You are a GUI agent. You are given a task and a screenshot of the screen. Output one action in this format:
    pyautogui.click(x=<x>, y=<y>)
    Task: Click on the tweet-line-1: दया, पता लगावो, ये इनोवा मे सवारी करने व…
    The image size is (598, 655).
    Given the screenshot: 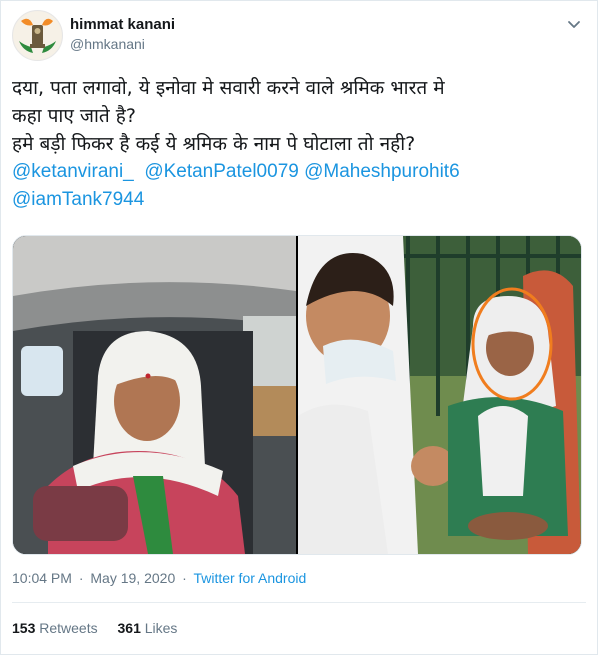 What is the action you would take?
    pyautogui.click(x=228, y=88)
    